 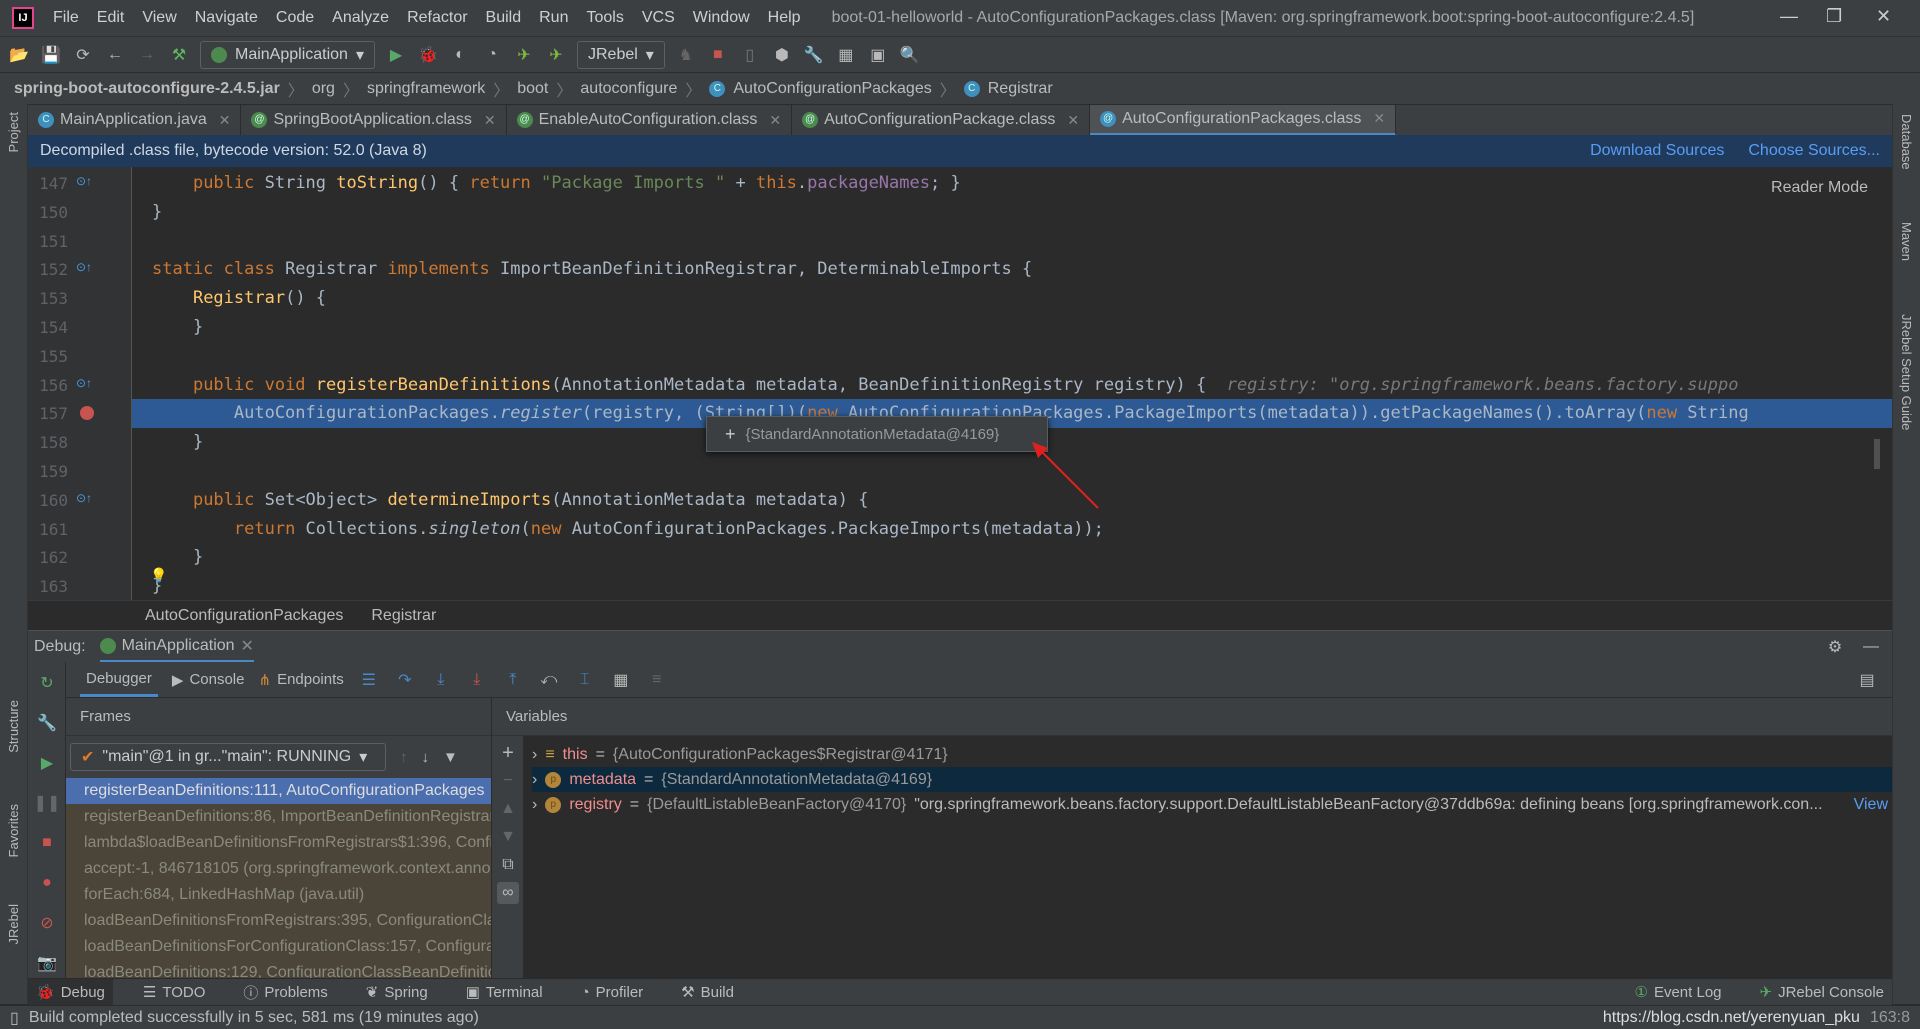 What do you see at coordinates (508, 865) in the screenshot?
I see `copy-icon: ⧉` at bounding box center [508, 865].